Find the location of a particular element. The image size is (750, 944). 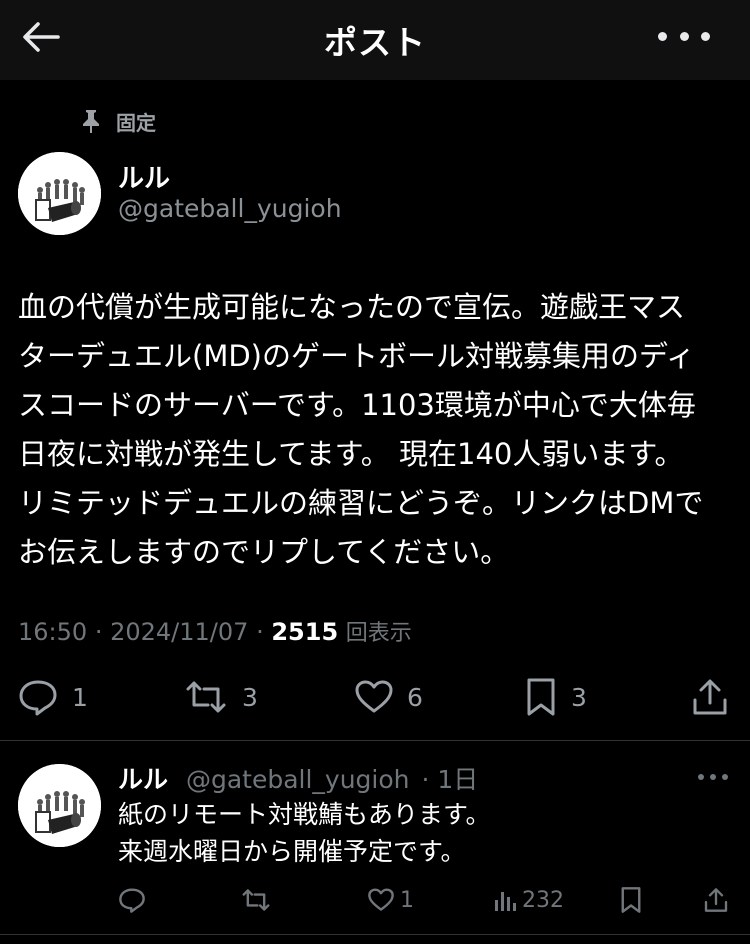

reply-repost-button is located at coordinates (256, 900).